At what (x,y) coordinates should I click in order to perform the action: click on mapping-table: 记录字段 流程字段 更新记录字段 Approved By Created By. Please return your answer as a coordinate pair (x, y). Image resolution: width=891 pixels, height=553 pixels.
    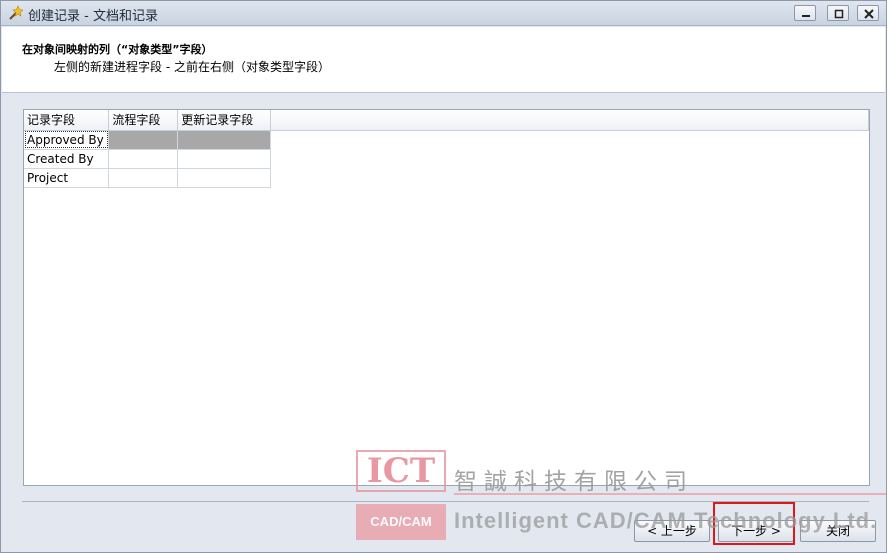
    Looking at the image, I should click on (447, 149).